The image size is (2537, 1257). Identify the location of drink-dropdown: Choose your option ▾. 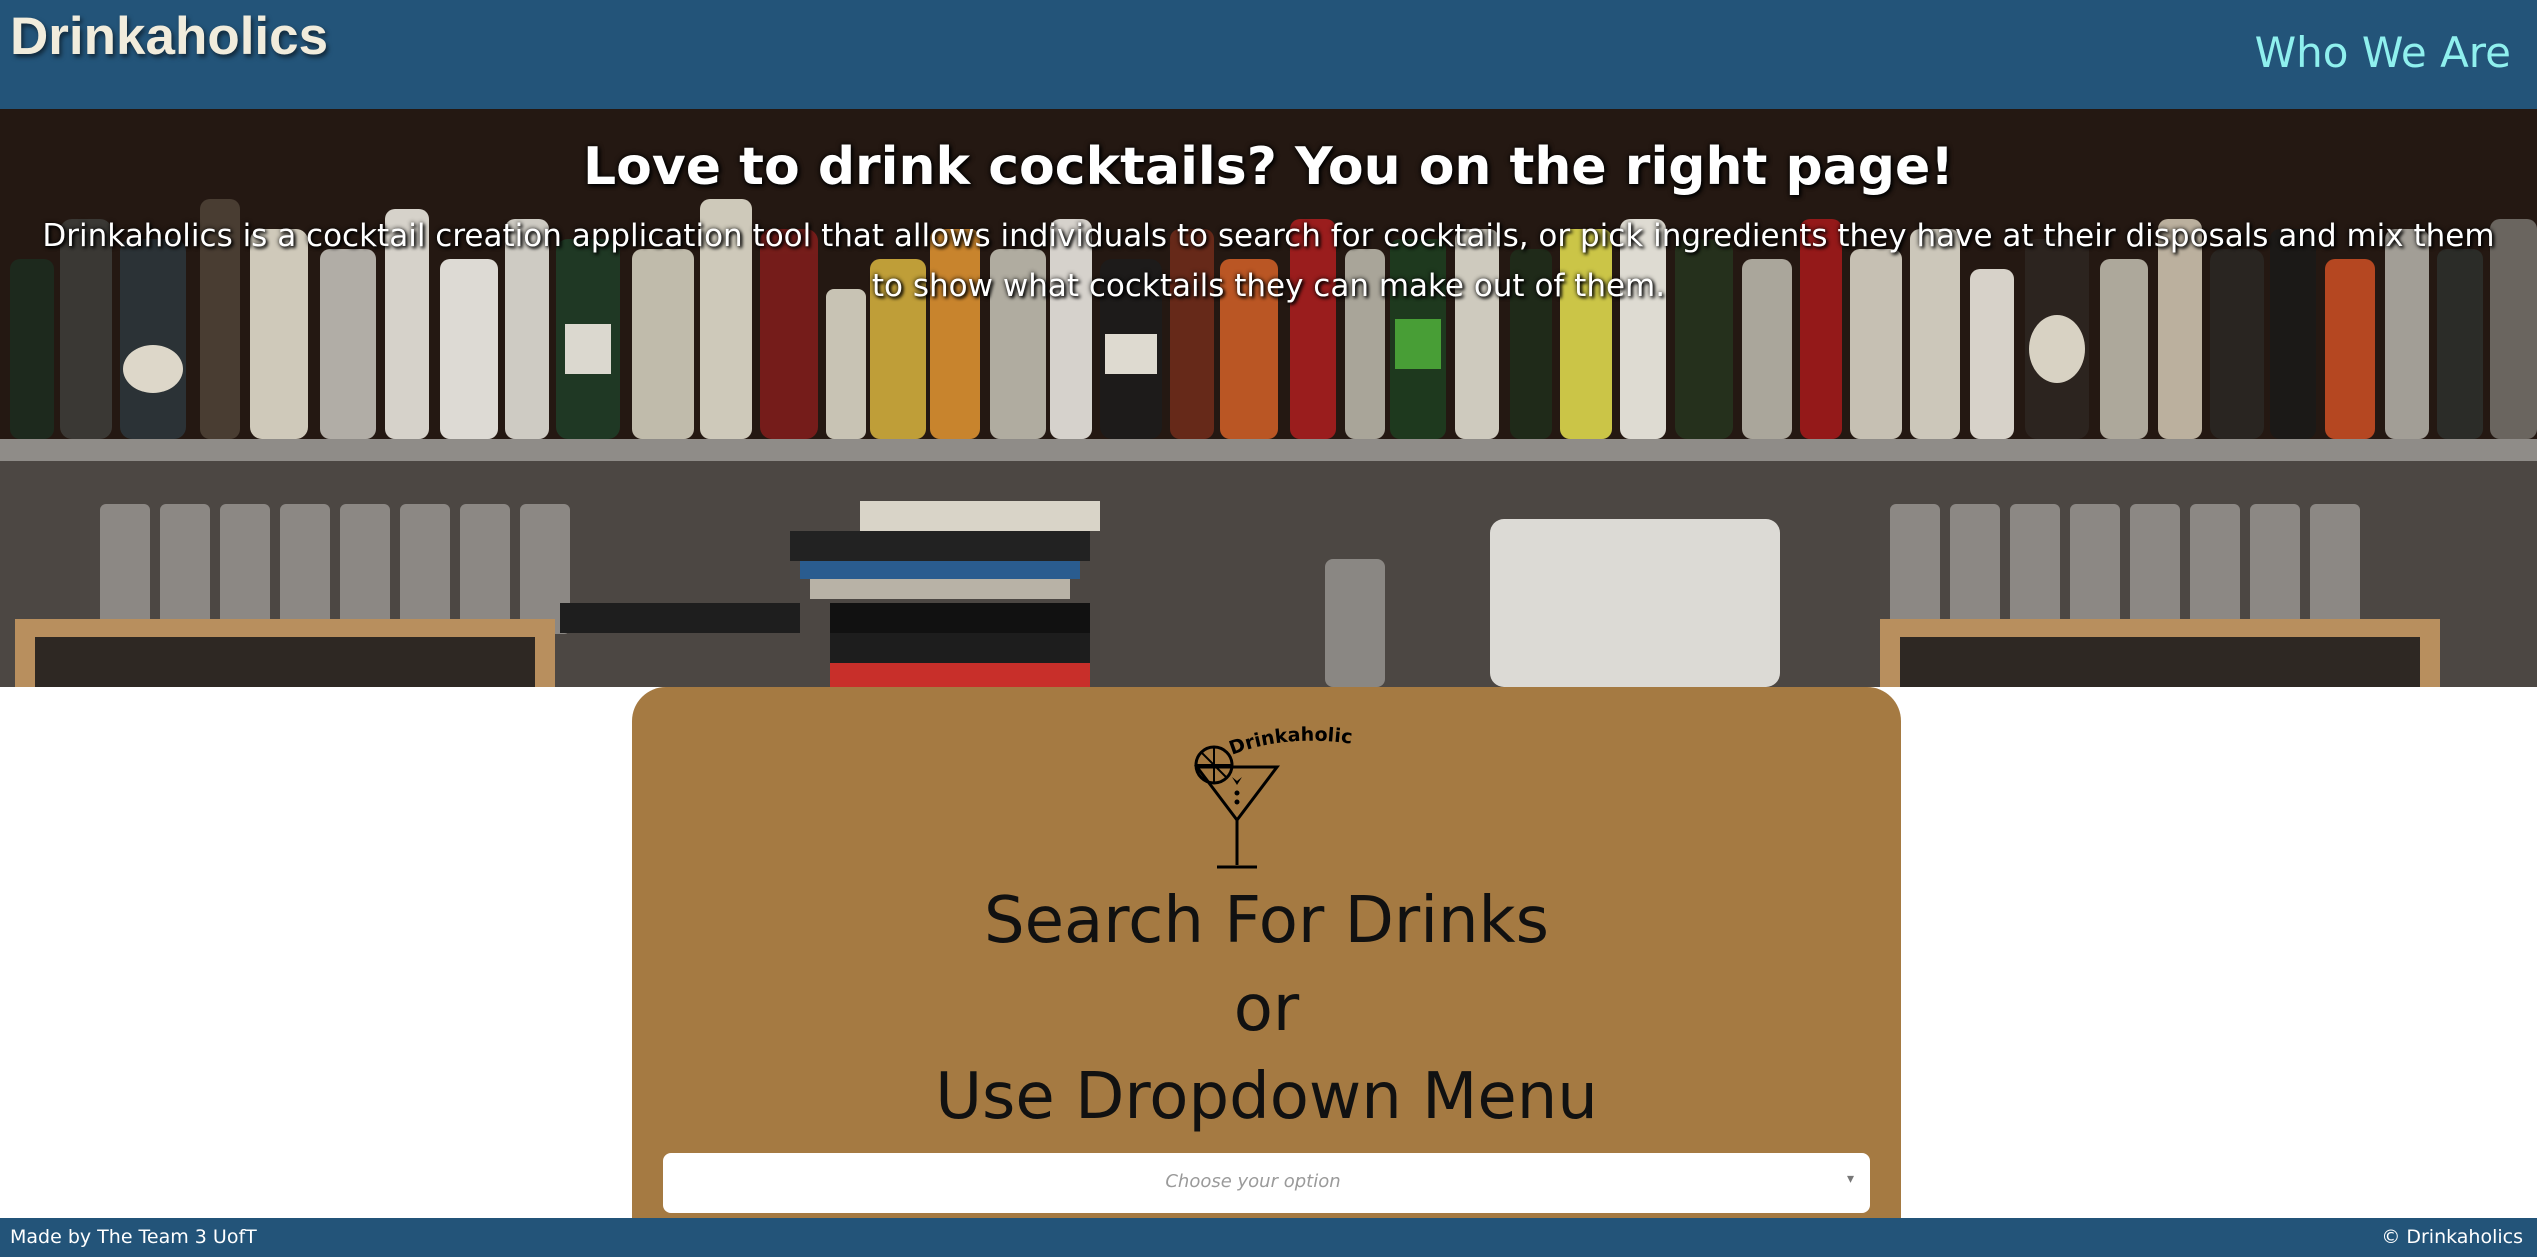
(1266, 1183).